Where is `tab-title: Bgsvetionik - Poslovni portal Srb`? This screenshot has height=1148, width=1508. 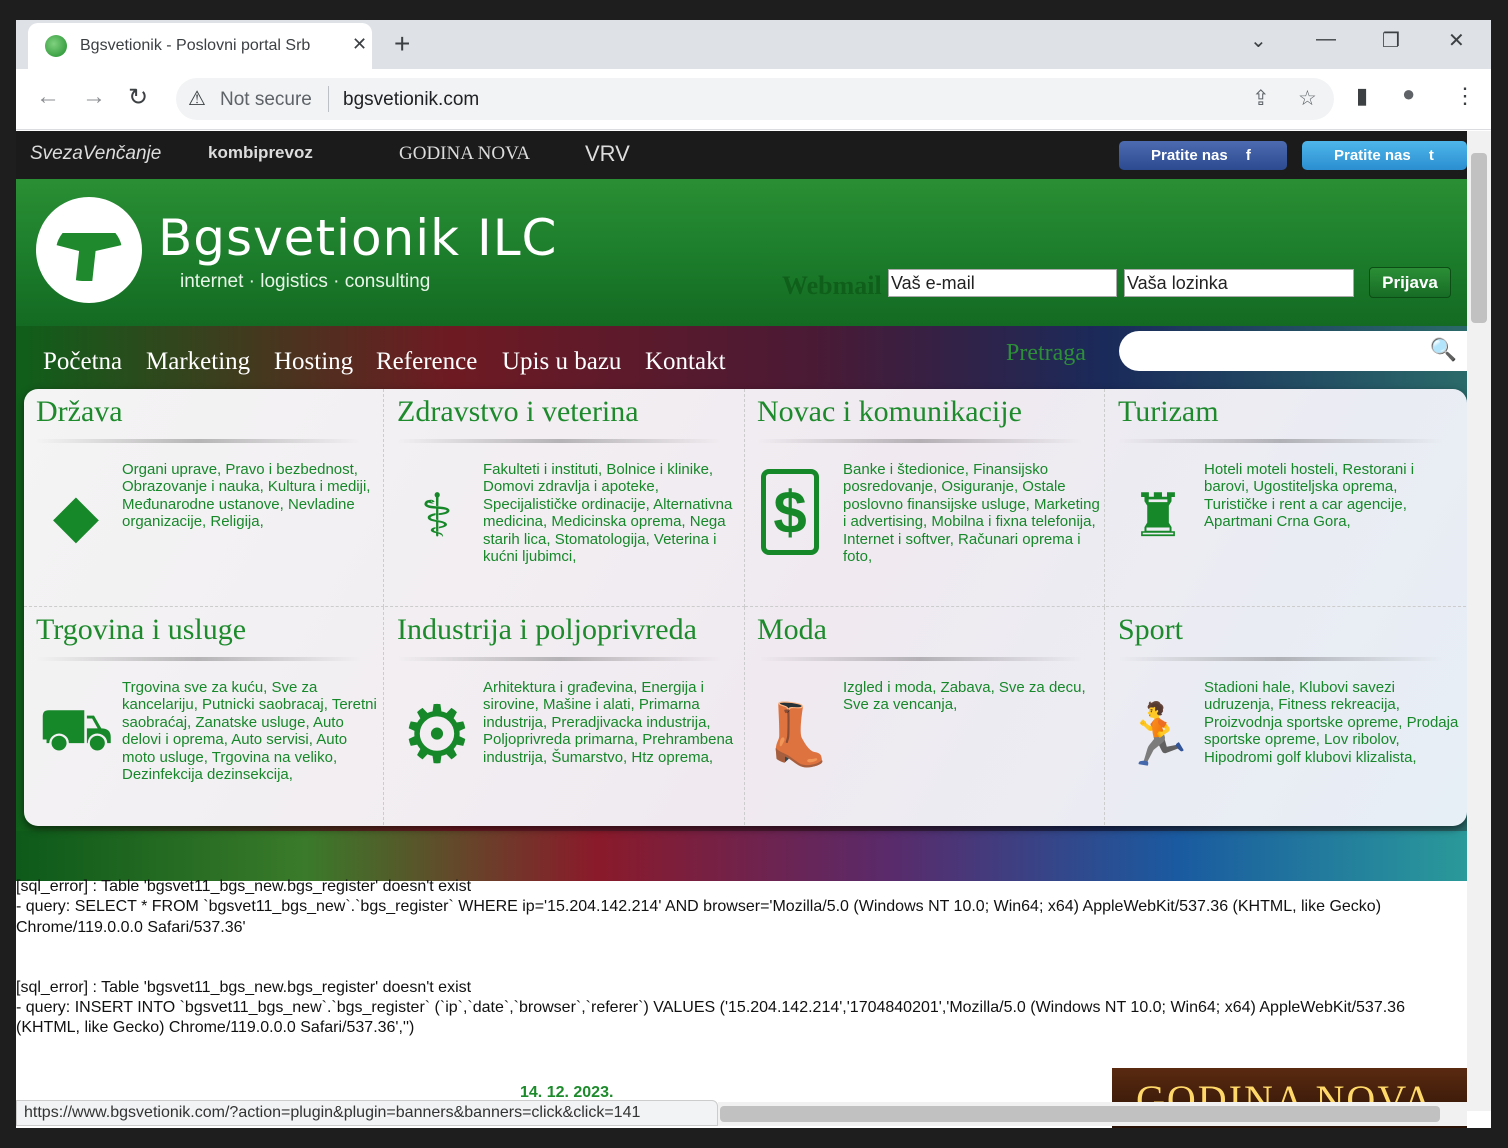
tab-title: Bgsvetionik - Poslovni portal Srb is located at coordinates (195, 45).